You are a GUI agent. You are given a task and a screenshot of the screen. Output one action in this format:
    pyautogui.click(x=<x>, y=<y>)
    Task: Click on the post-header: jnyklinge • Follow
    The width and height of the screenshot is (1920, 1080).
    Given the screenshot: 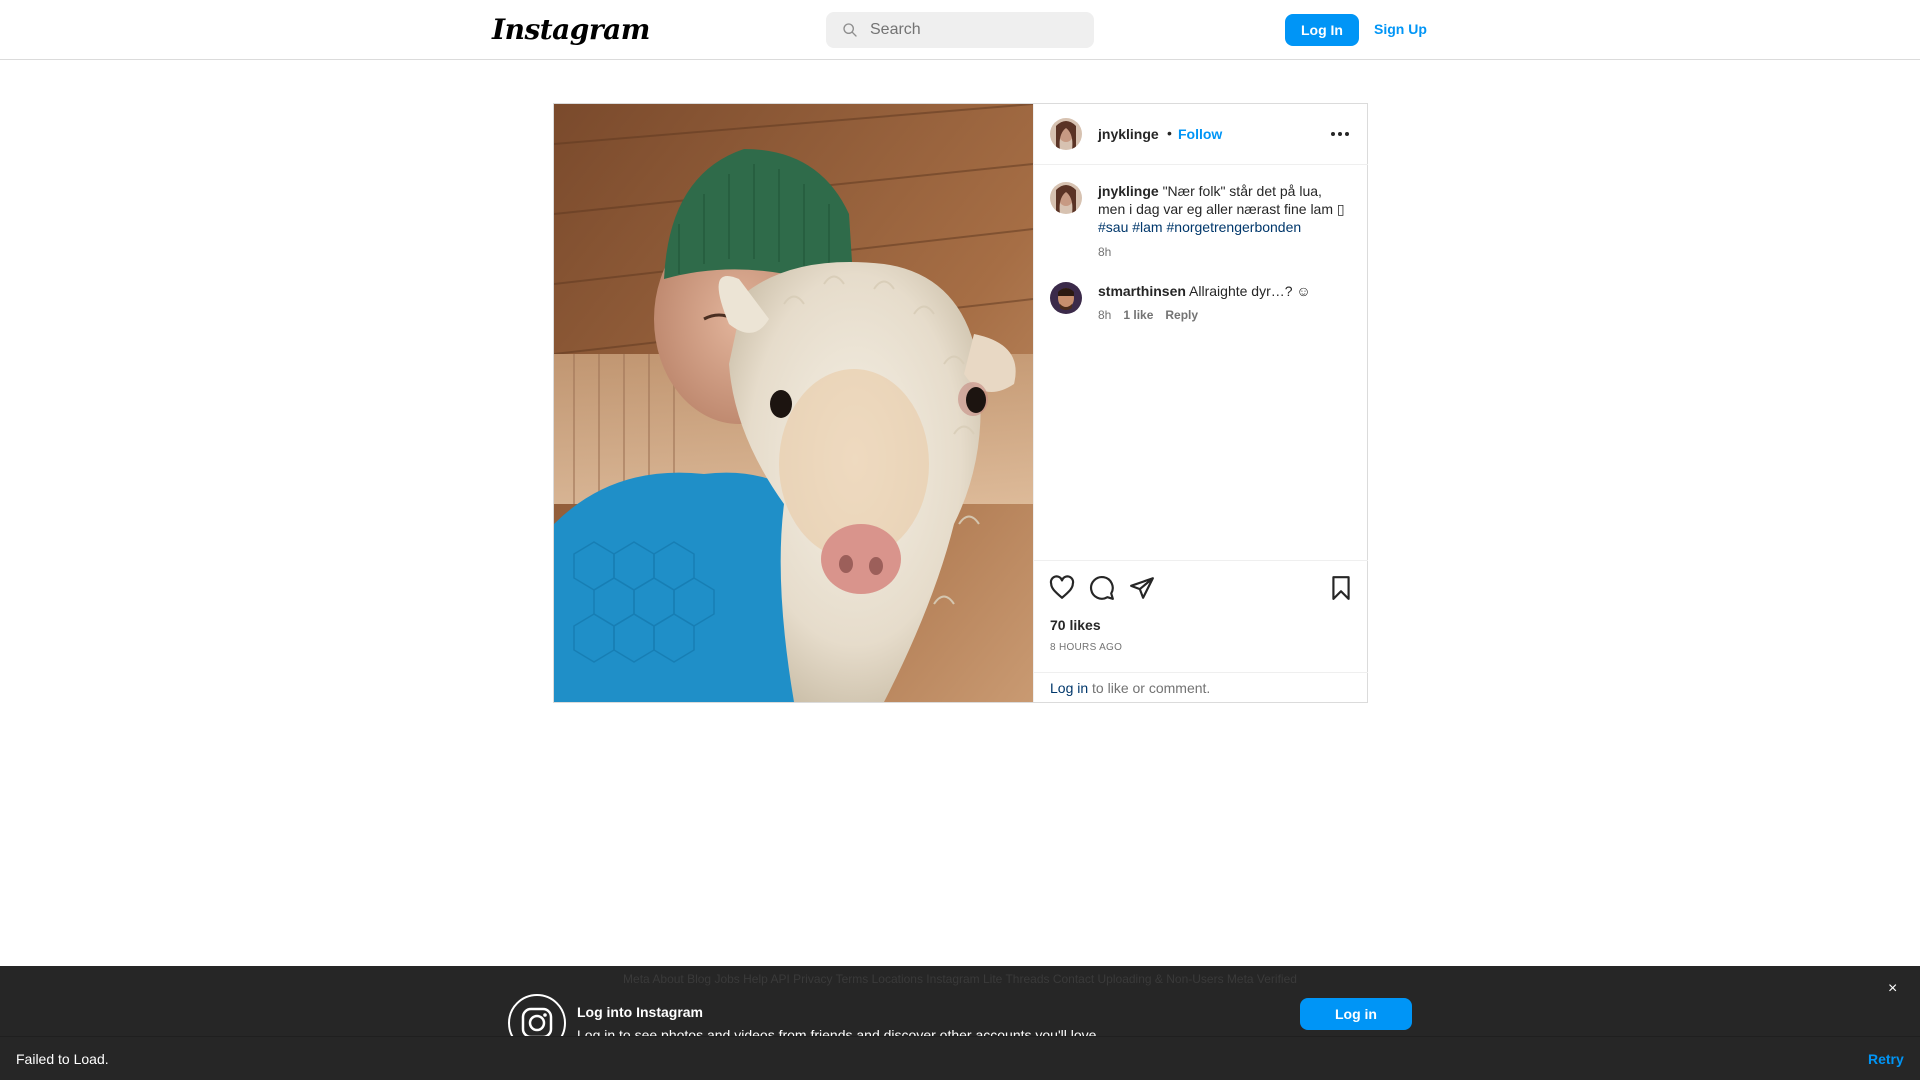 What is the action you would take?
    pyautogui.click(x=1201, y=134)
    